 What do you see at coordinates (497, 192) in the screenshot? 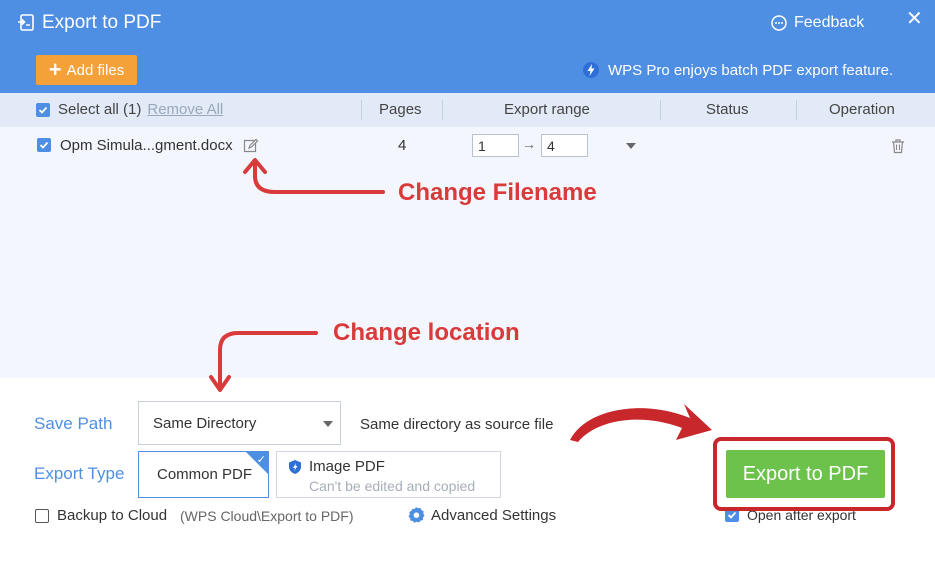
I see `annotation-change-filename: Change Filename` at bounding box center [497, 192].